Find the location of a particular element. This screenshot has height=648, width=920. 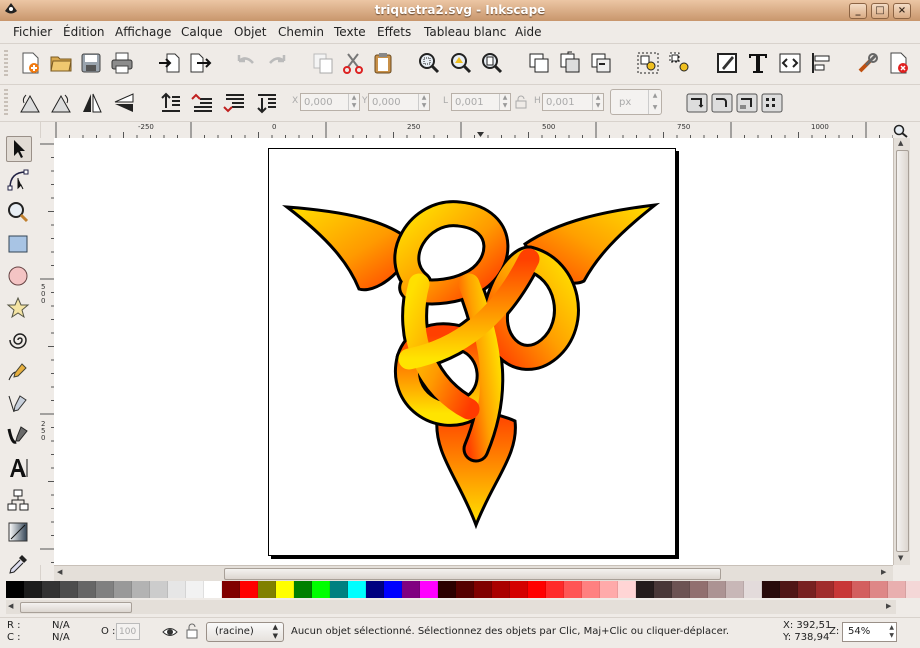

open-folder-icon is located at coordinates (61, 63).